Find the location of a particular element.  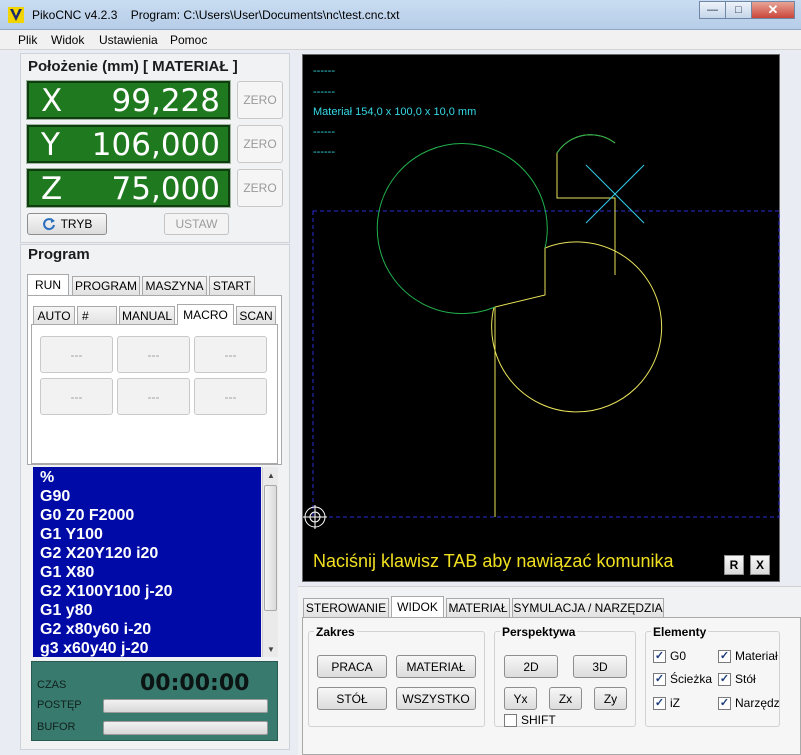

elementy-title: Elementy is located at coordinates (680, 632).